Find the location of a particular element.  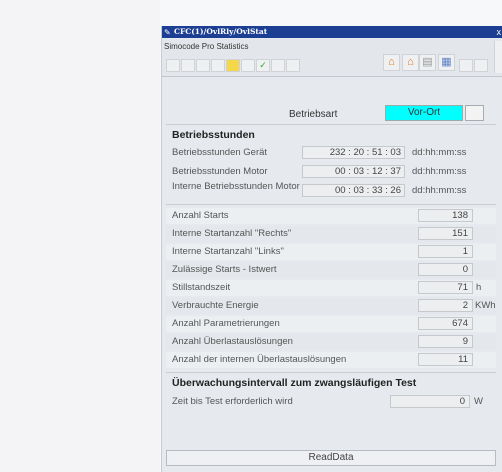

chart-icon: ▦ is located at coordinates (446, 62).